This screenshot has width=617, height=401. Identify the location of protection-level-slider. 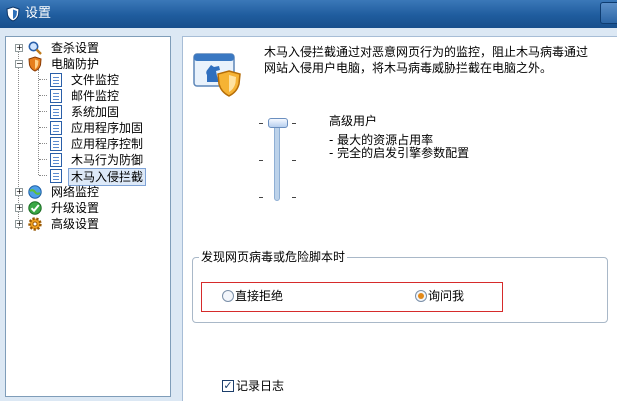
(279, 160).